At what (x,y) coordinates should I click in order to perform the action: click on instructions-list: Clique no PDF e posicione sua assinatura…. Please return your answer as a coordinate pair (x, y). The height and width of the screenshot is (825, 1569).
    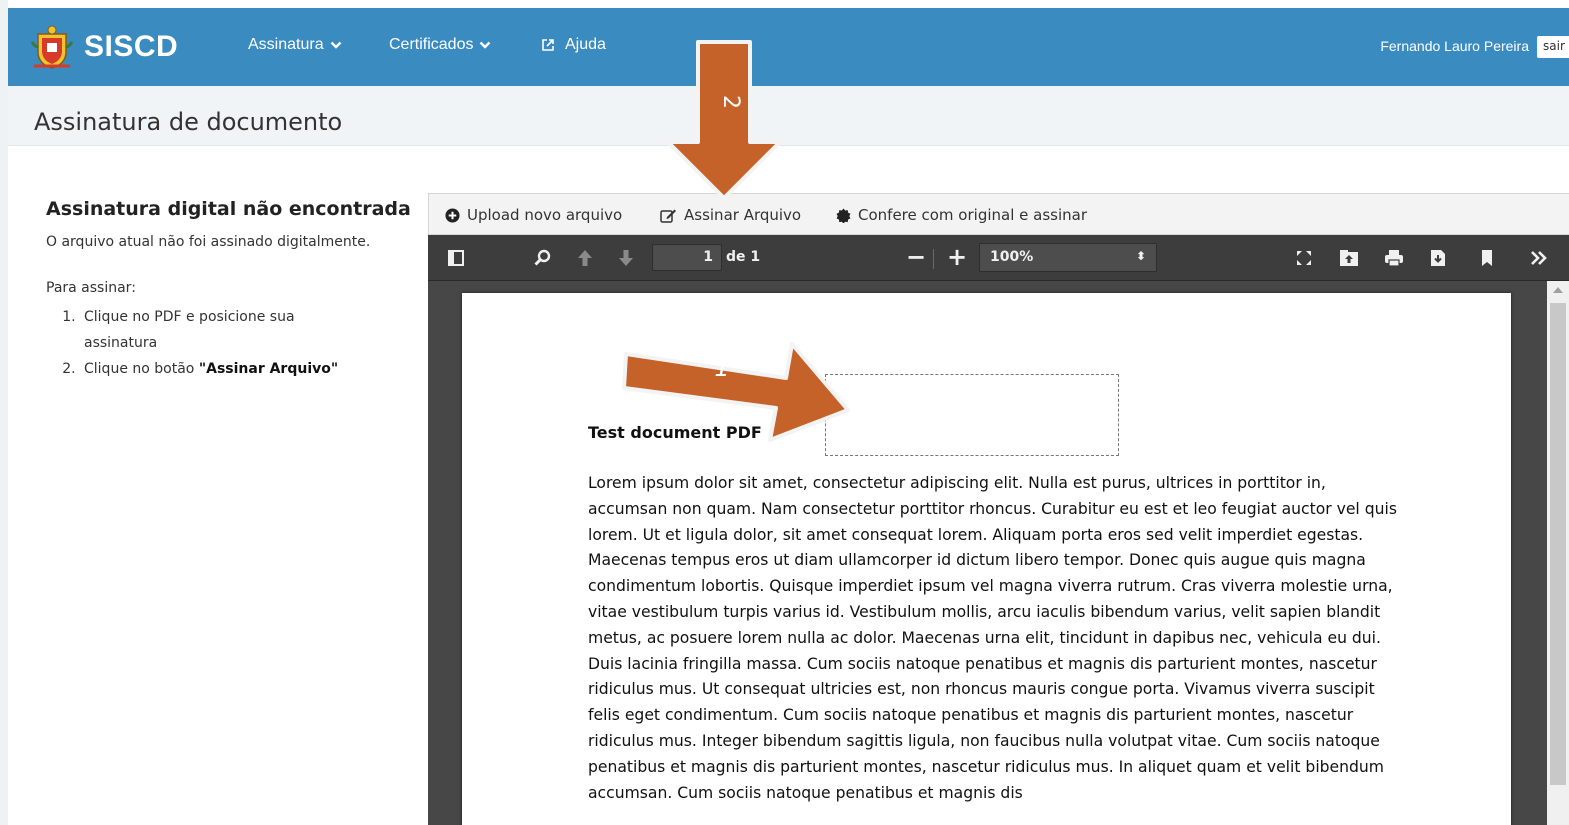
    Looking at the image, I should click on (248, 343).